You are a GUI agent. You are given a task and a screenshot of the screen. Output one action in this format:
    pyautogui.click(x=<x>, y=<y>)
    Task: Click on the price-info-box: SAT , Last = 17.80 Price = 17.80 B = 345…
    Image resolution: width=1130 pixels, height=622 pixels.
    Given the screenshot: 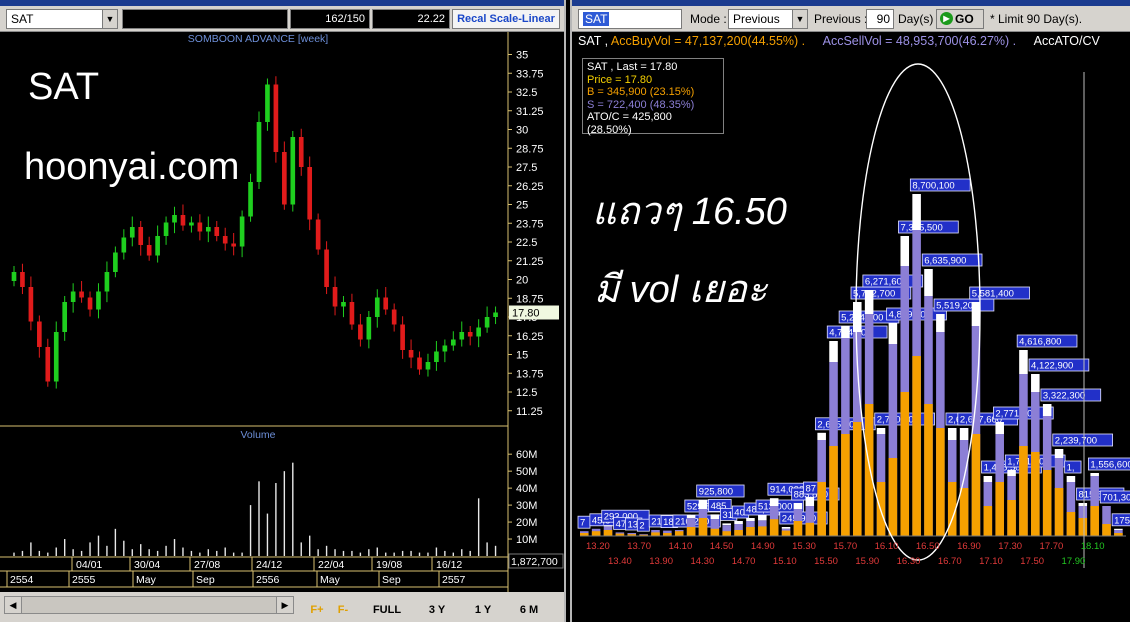 What is the action you would take?
    pyautogui.click(x=653, y=97)
    